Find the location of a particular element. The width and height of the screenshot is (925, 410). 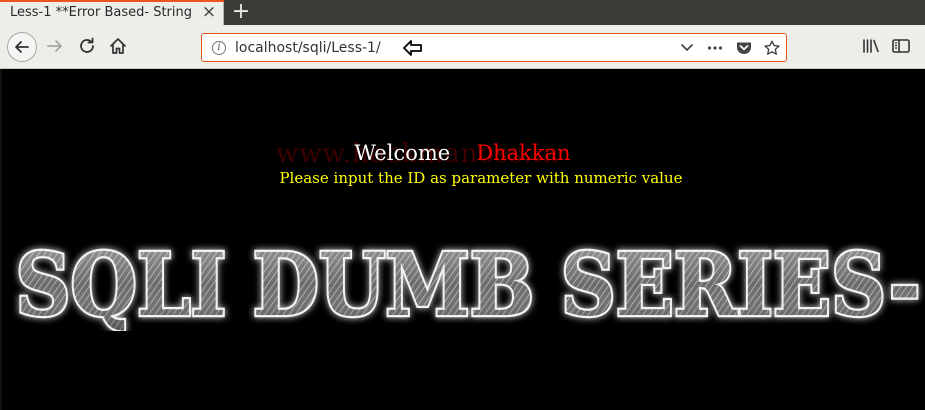

url-field: localhost/sqli/Less-1/ is located at coordinates (308, 48).